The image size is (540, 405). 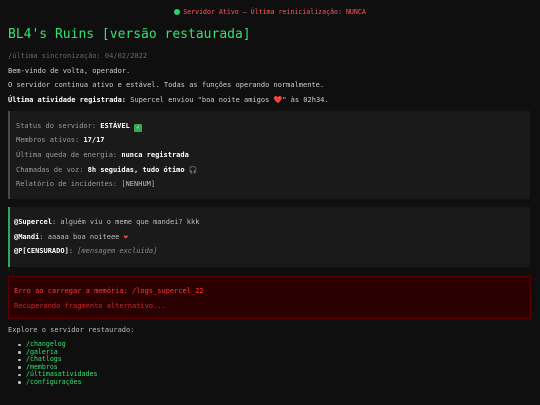 What do you see at coordinates (33, 222) in the screenshot?
I see `chat-user: @Supercel` at bounding box center [33, 222].